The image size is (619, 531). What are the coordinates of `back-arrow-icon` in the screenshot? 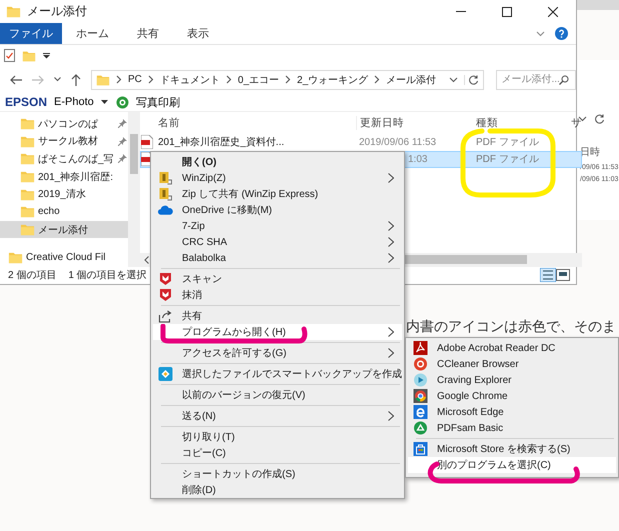 It's located at (16, 79).